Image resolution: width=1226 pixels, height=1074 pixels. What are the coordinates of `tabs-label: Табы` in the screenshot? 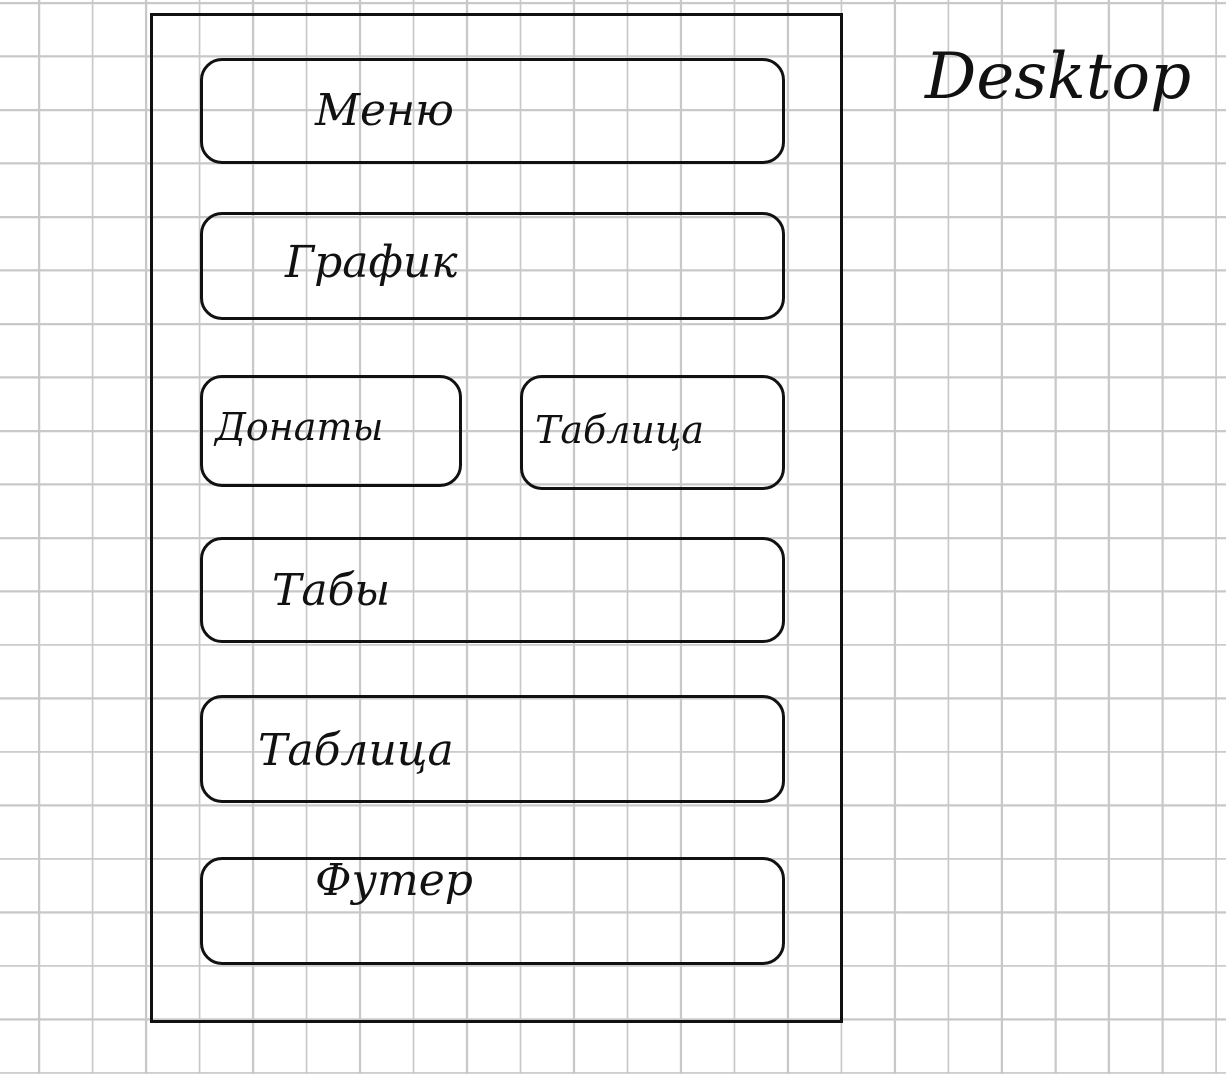 It's located at (331, 590).